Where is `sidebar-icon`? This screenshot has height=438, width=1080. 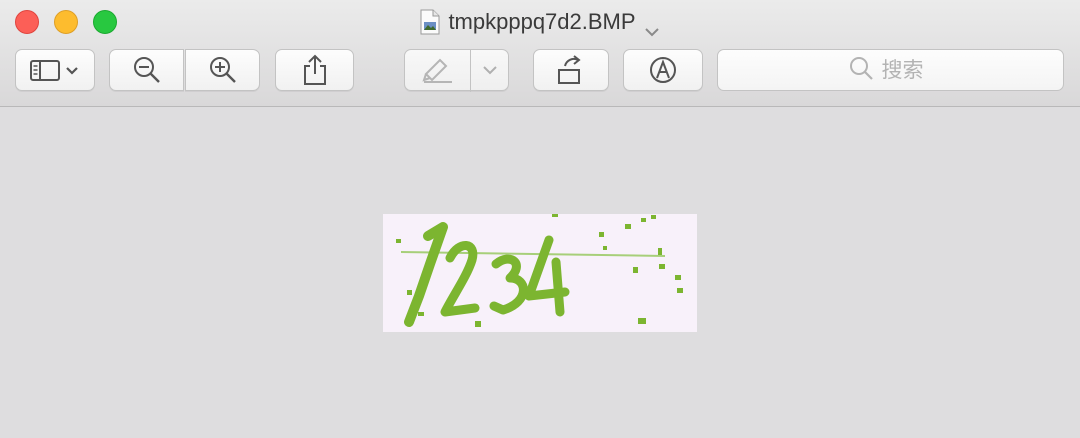
sidebar-icon is located at coordinates (55, 70).